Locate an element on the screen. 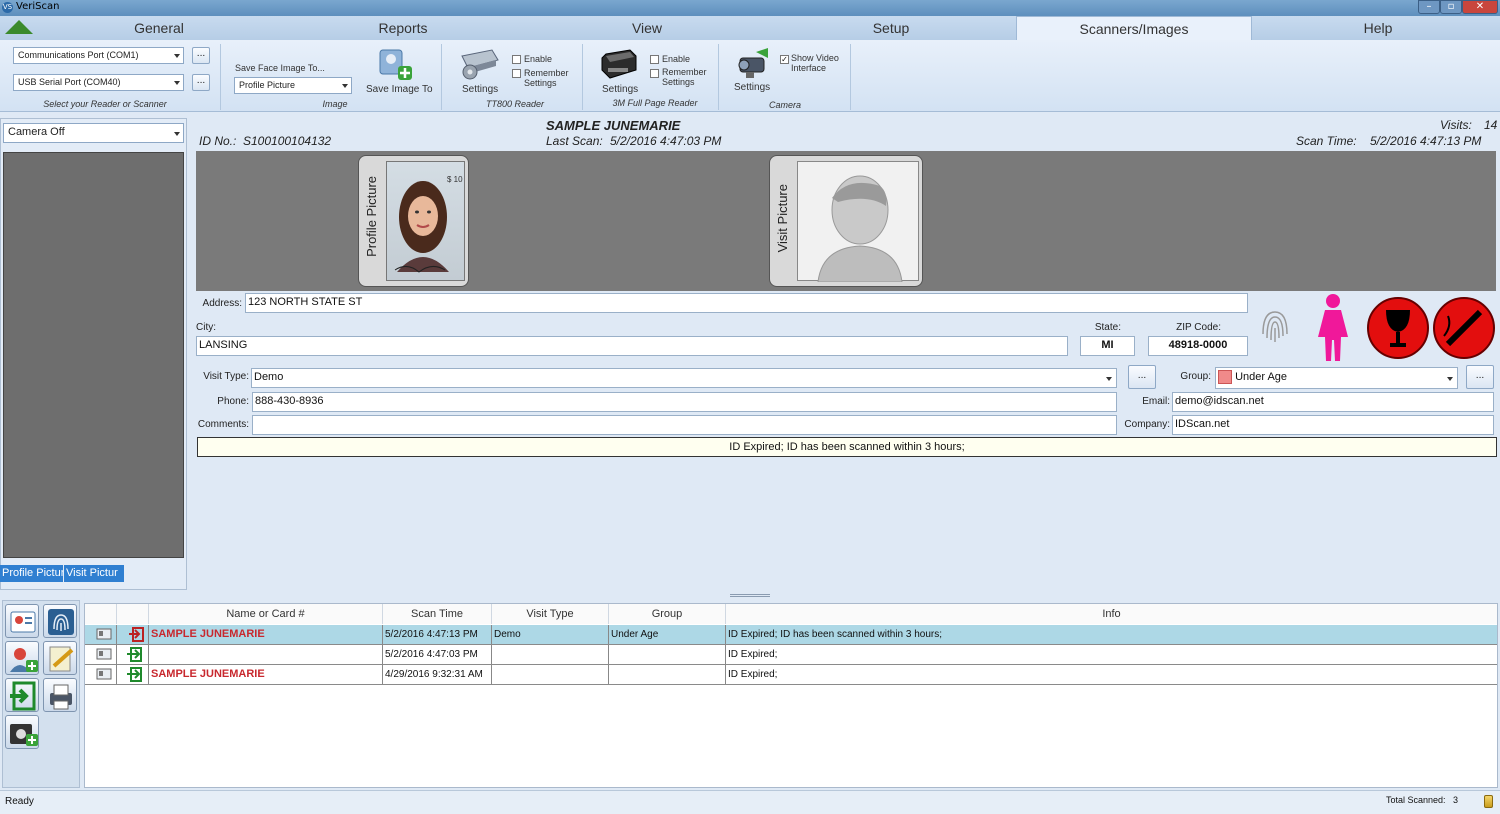 The width and height of the screenshot is (1500, 814). address-field: 123 NORTH STATE ST is located at coordinates (746, 303).